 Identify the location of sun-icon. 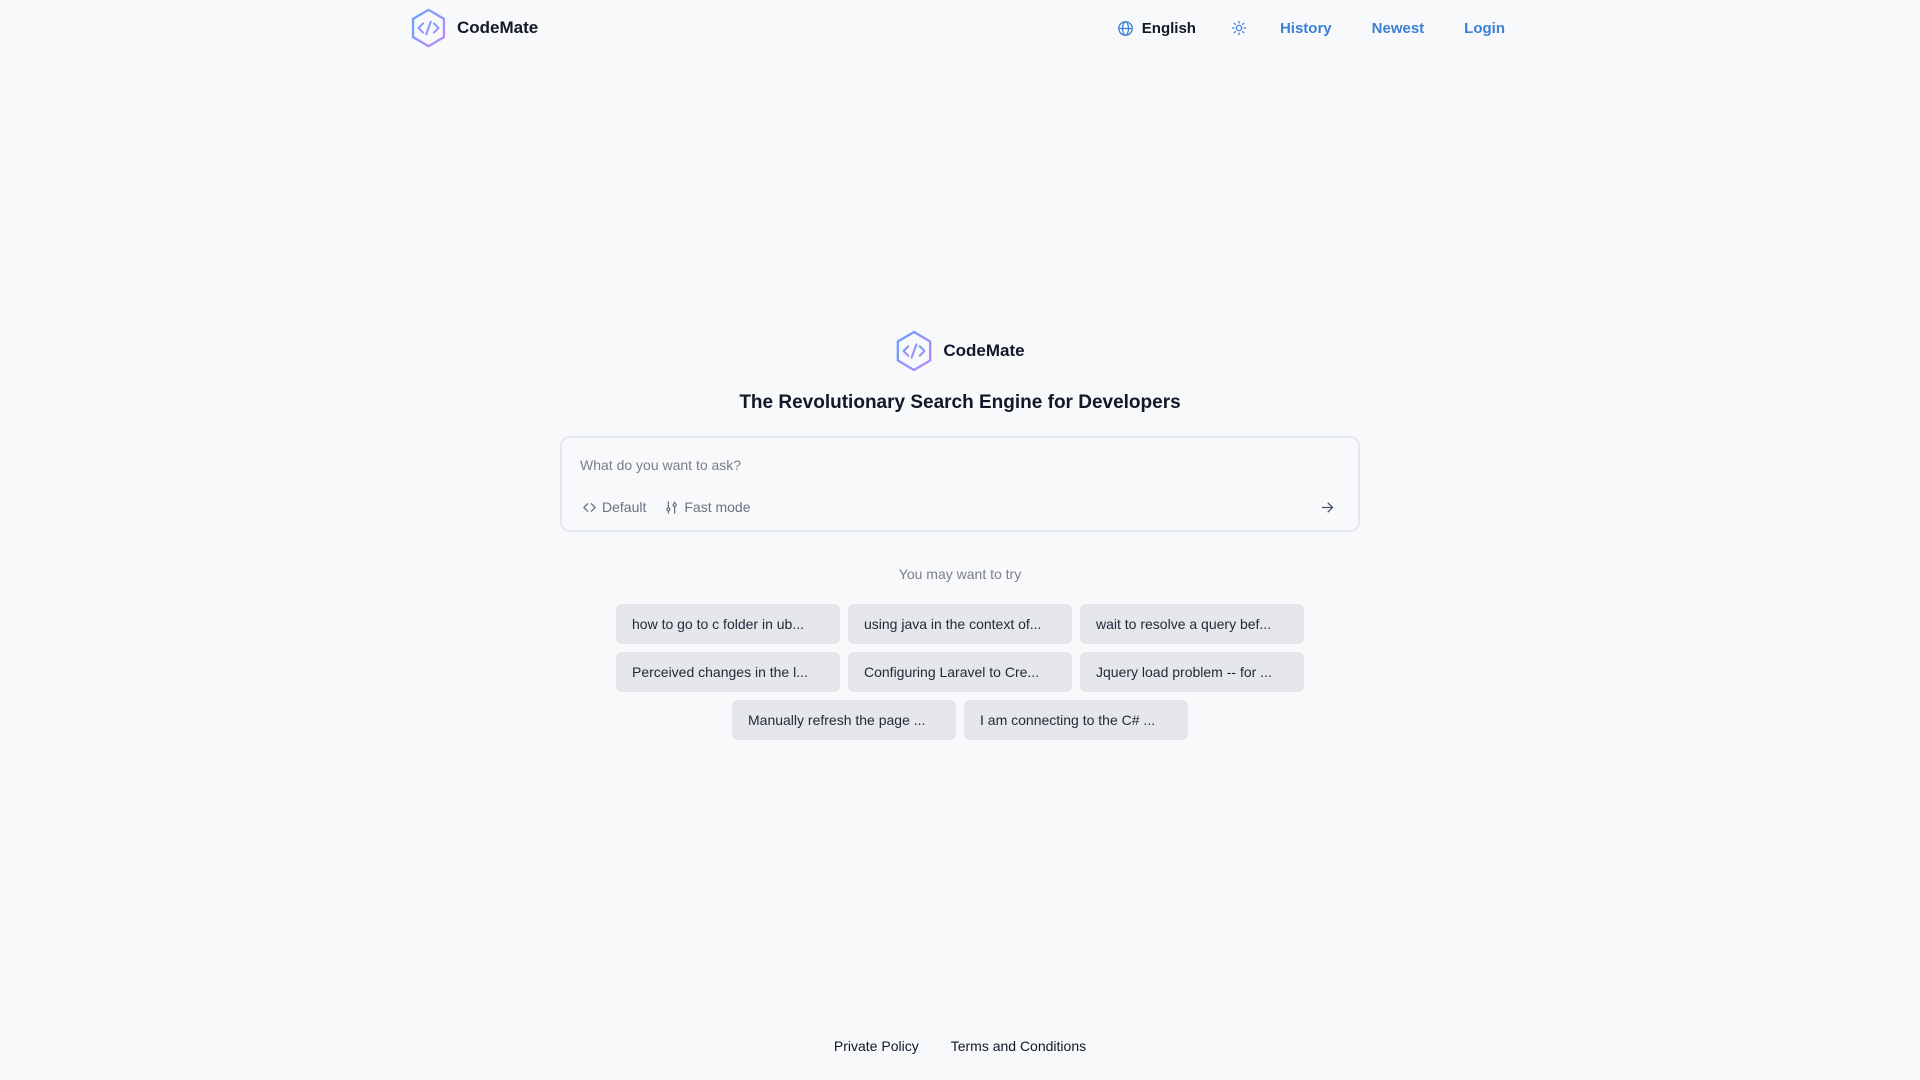
(1239, 28).